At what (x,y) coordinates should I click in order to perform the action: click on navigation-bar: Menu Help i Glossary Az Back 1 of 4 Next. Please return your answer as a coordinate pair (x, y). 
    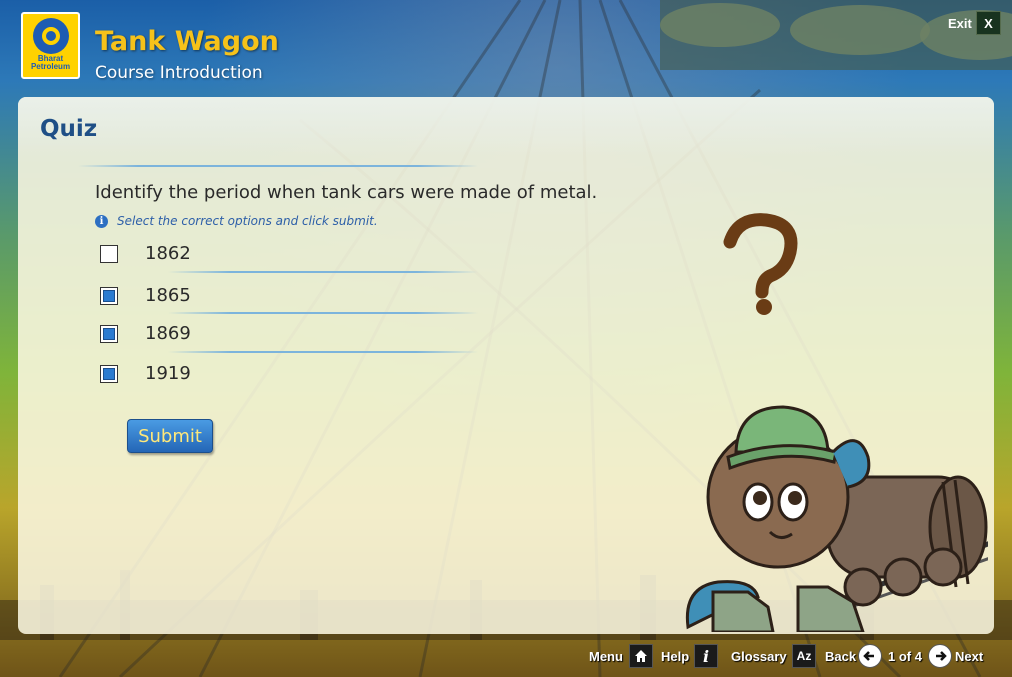
    Looking at the image, I should click on (506, 658).